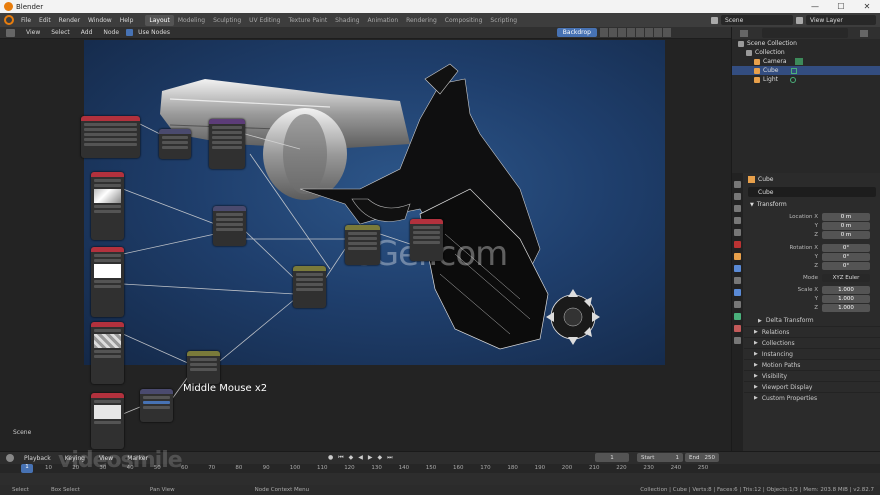 The width and height of the screenshot is (880, 495). Describe the element at coordinates (846, 289) in the screenshot. I see `scale-x-field: 1.000` at that location.